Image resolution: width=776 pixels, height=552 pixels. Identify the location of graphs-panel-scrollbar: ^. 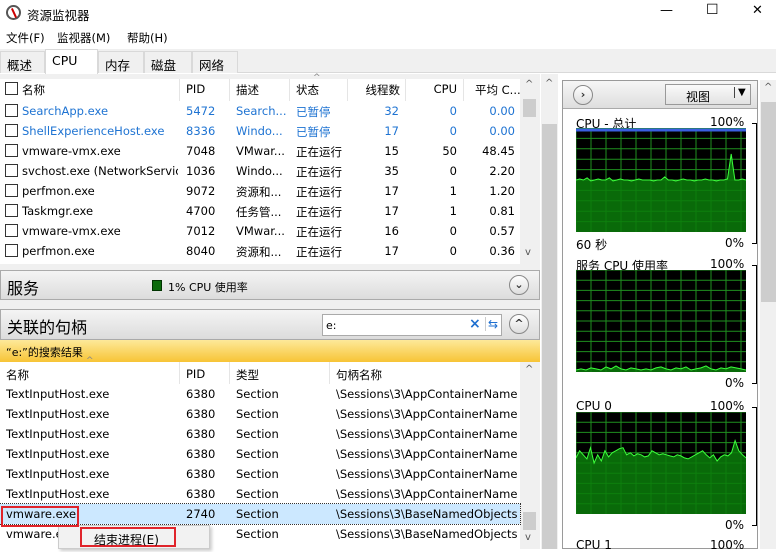
(768, 314).